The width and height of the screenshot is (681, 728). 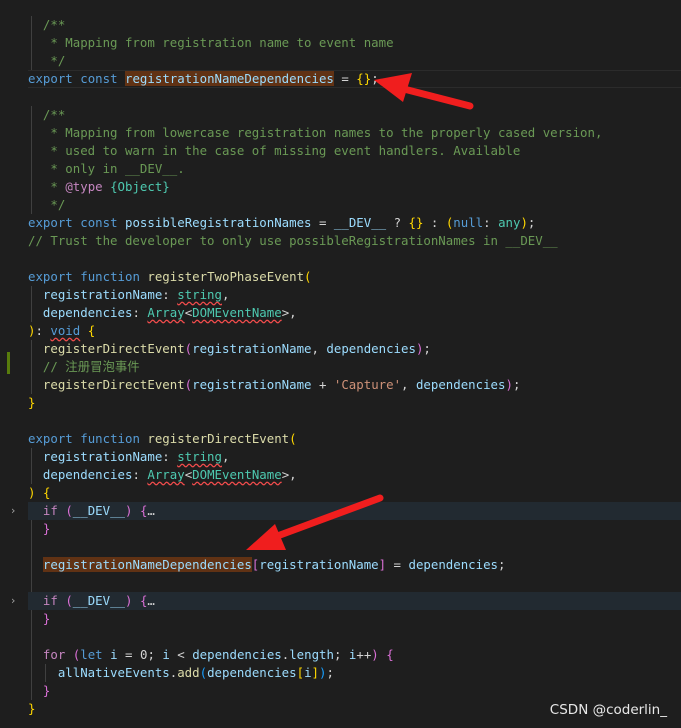 What do you see at coordinates (354, 439) in the screenshot?
I see `code-line: export function registerDirectEvent(` at bounding box center [354, 439].